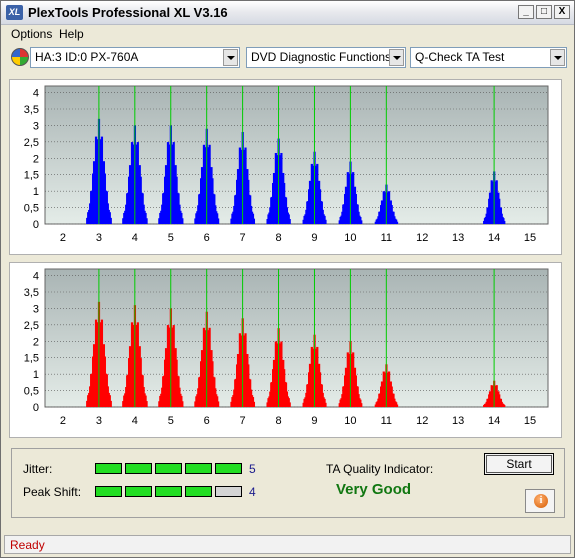 The width and height of the screenshot is (575, 558). What do you see at coordinates (288, 483) in the screenshot?
I see `results-panel` at bounding box center [288, 483].